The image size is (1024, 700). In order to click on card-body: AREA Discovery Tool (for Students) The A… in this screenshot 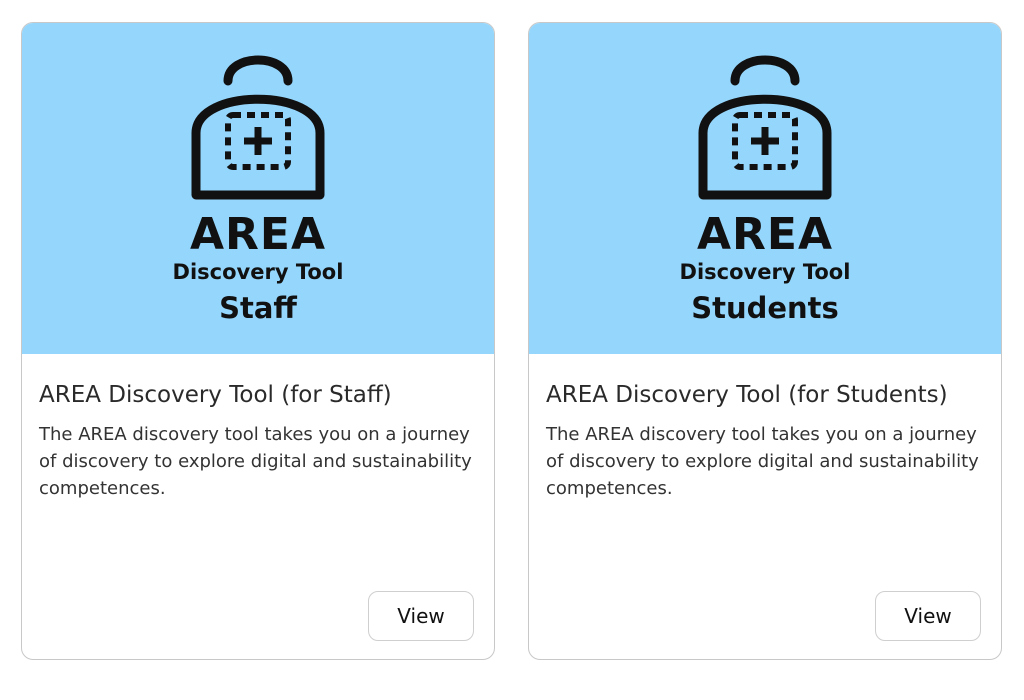, I will do `click(764, 438)`.